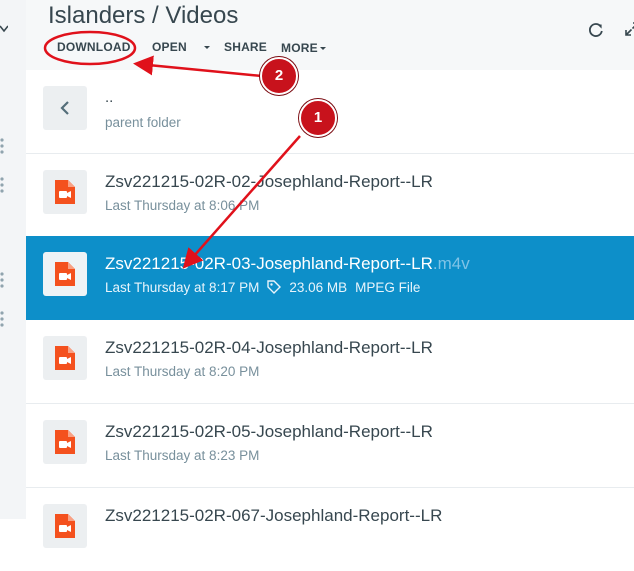  Describe the element at coordinates (269, 181) in the screenshot. I see `file-name: Zsv221215-02R-02-Josephland-Report--LR` at that location.